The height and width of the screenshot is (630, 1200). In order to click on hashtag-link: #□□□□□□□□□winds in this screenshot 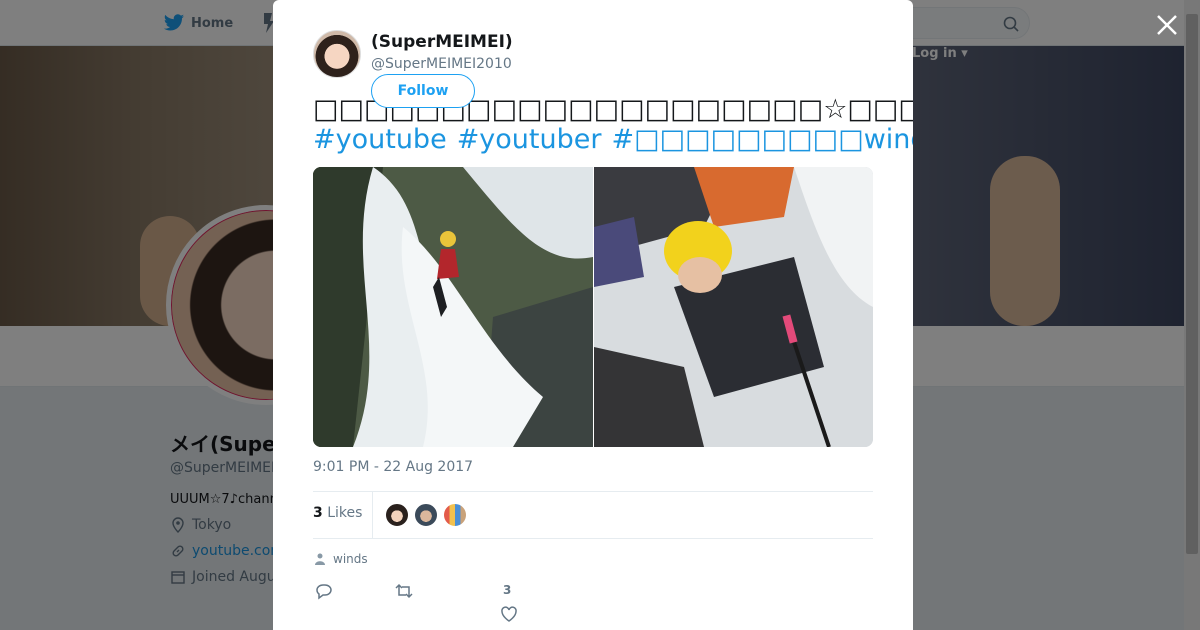, I will do `click(762, 139)`.